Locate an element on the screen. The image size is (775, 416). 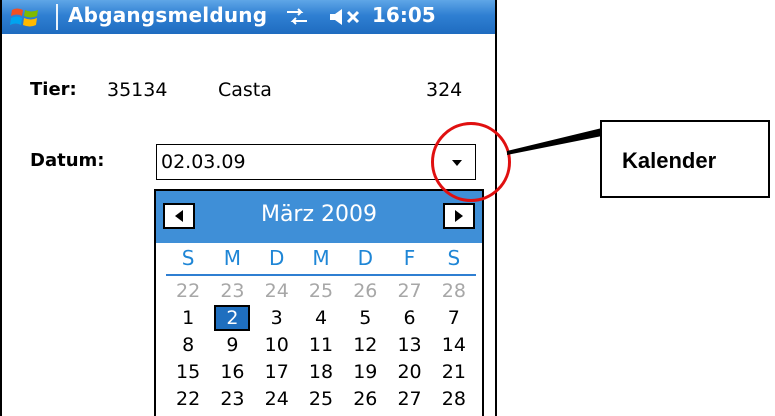
callout-box: Kalender is located at coordinates (685, 159).